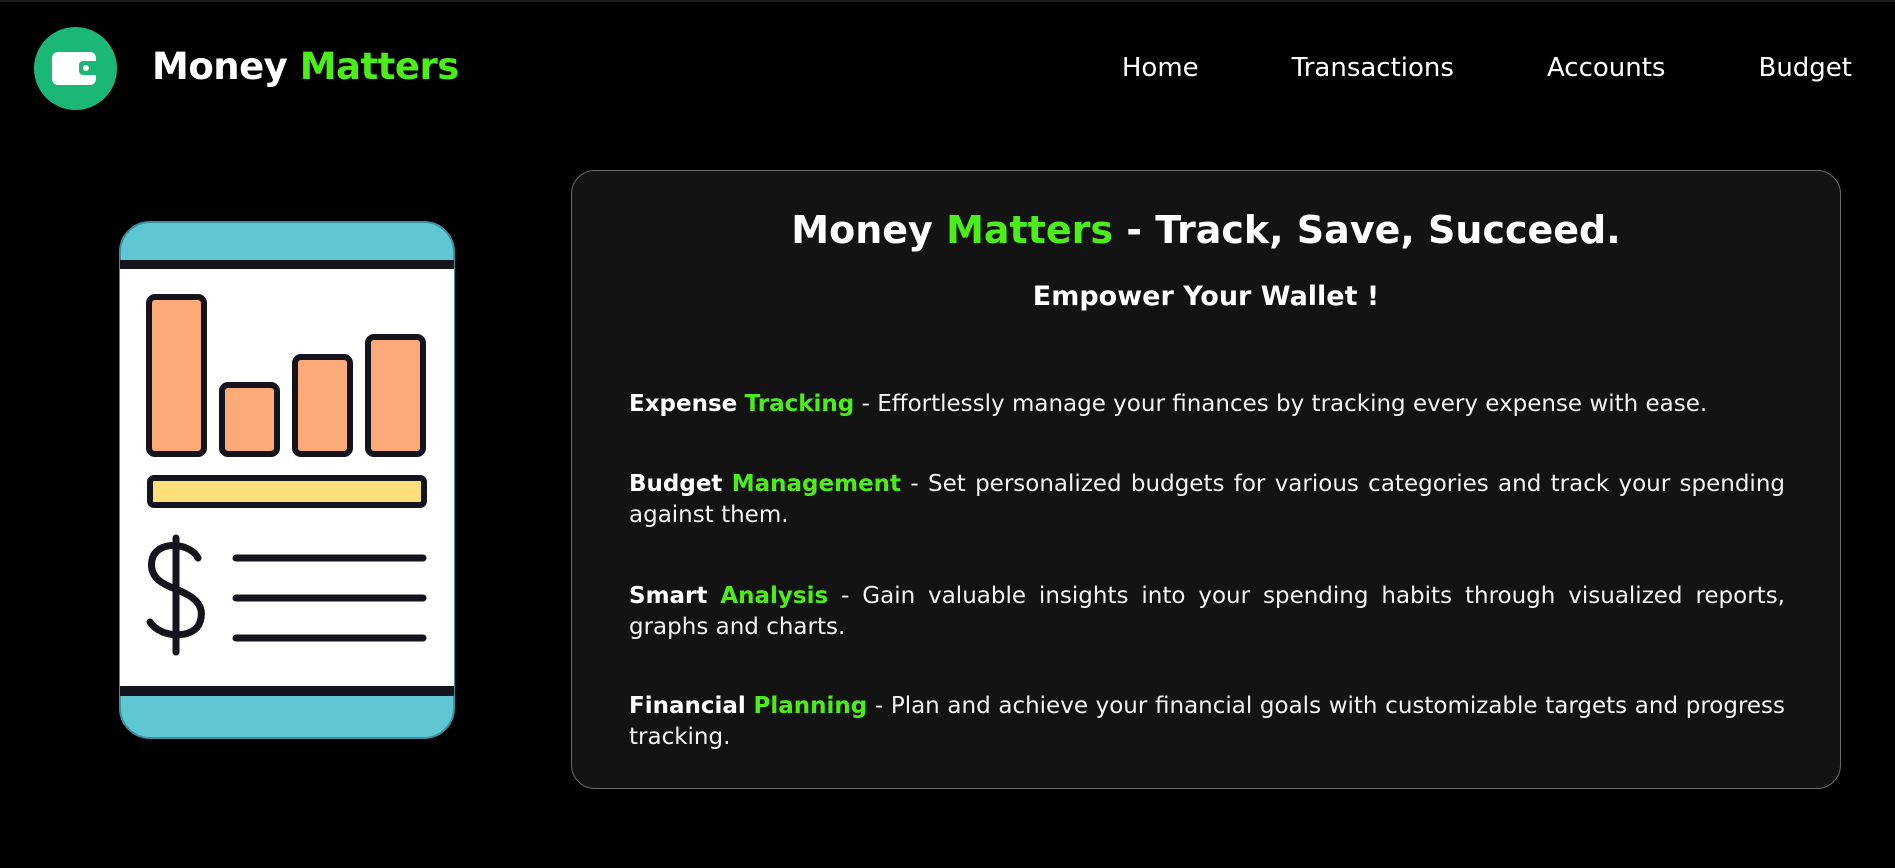  I want to click on hero-title-part2: Matters, so click(1029, 230).